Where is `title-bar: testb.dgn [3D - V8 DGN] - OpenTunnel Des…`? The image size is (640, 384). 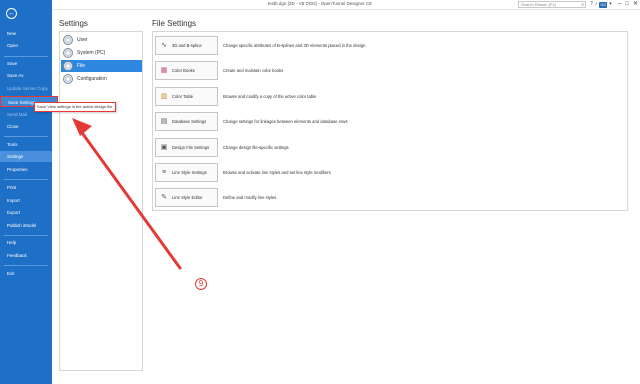 title-bar: testb.dgn [3D - V8 DGN] - OpenTunnel Des… is located at coordinates (320, 5).